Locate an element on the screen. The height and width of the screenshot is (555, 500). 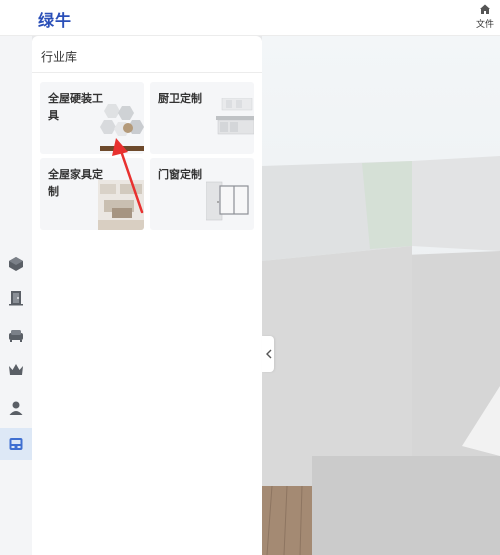
furniture-thumbnail is located at coordinates (121, 205).